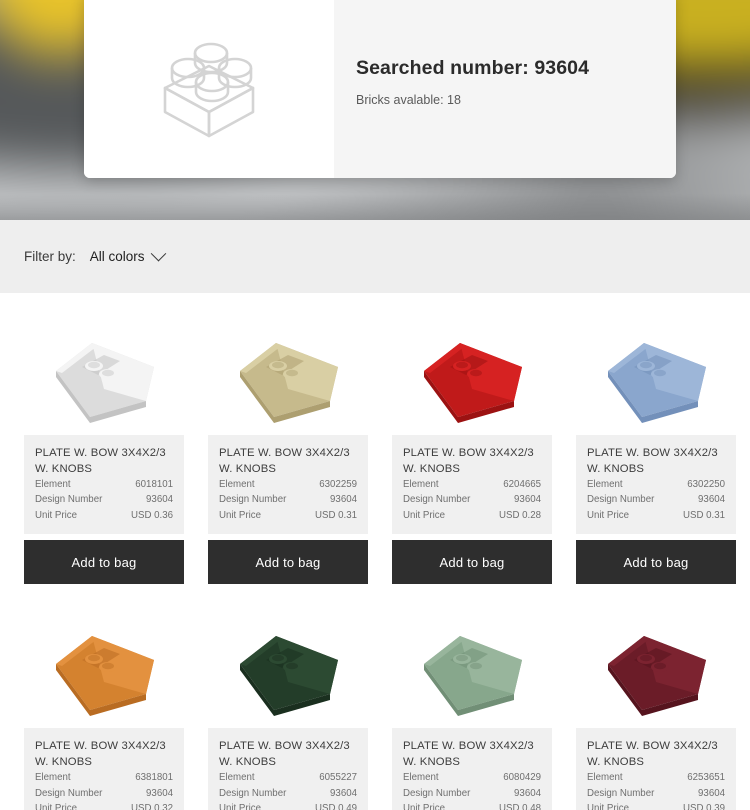 The image size is (750, 810). Describe the element at coordinates (152, 806) in the screenshot. I see `spec-unit-price-value: USD 0.32` at that location.